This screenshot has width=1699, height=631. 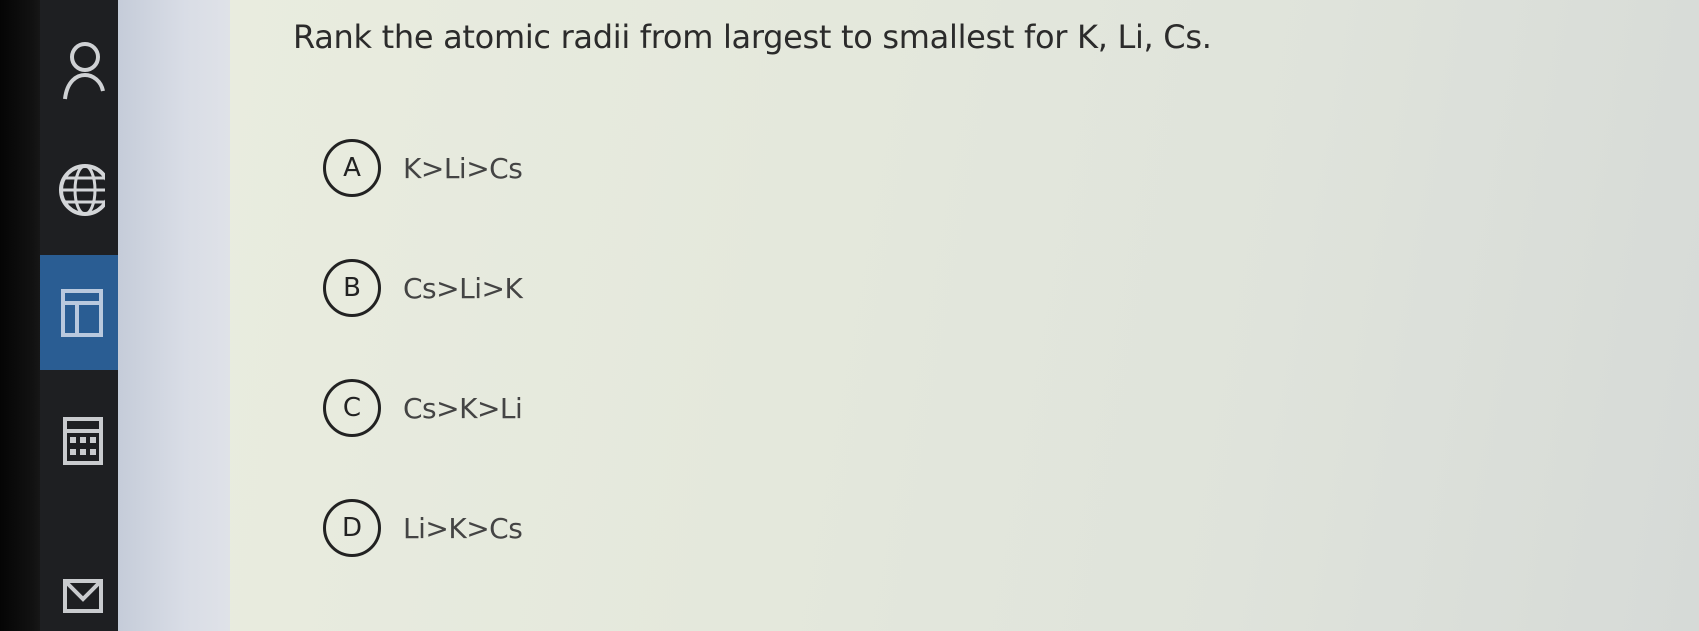 I want to click on option-c: C Cs>K>Li, so click(x=423, y=408).